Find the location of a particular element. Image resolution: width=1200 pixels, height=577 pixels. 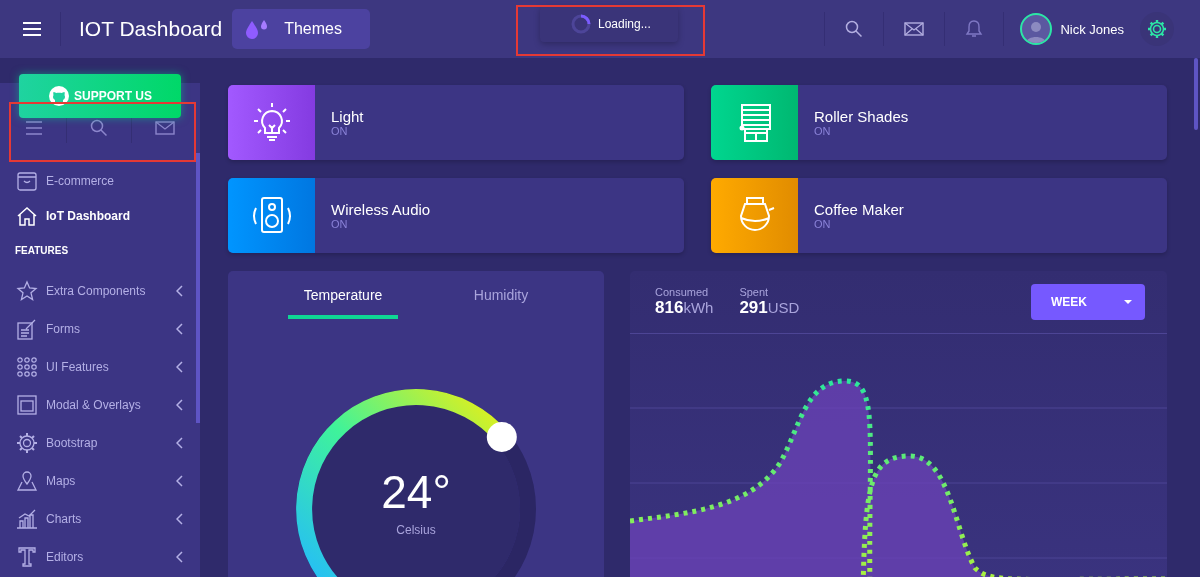

edit-icon is located at coordinates (27, 329).